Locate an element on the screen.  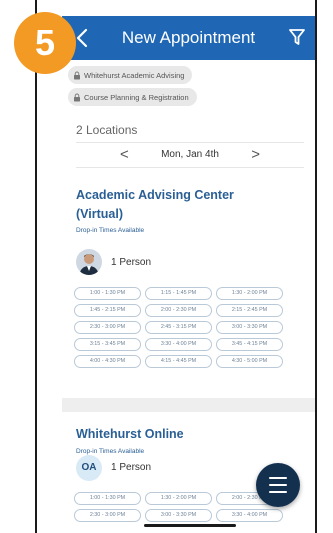
time-slot-button: 1:15 - 1:45 PM is located at coordinates (178, 293).